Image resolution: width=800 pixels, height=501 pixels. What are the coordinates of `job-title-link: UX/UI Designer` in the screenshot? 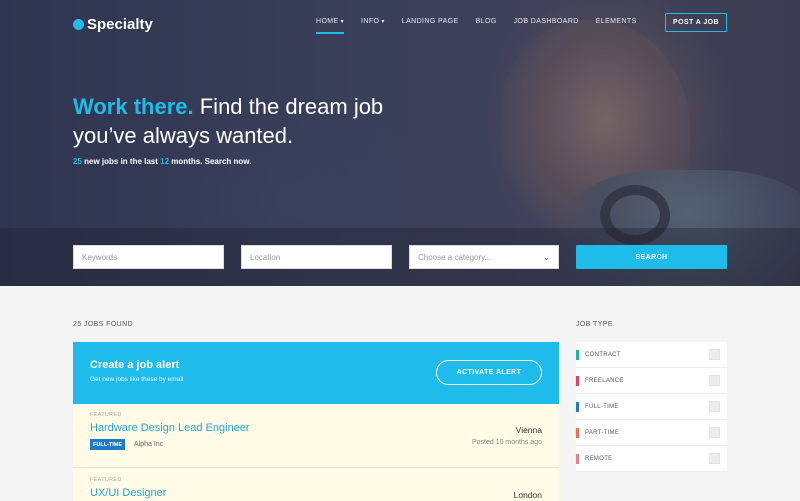 It's located at (128, 493).